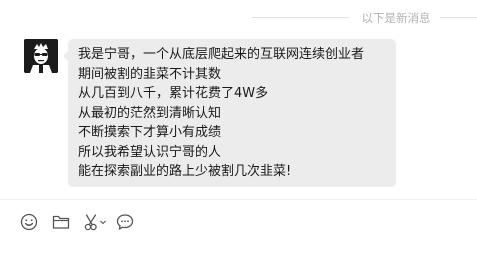 The image size is (477, 253). What do you see at coordinates (185, 171) in the screenshot?
I see `message-line: 能在探索副业的路上少被割几次韭菜!` at bounding box center [185, 171].